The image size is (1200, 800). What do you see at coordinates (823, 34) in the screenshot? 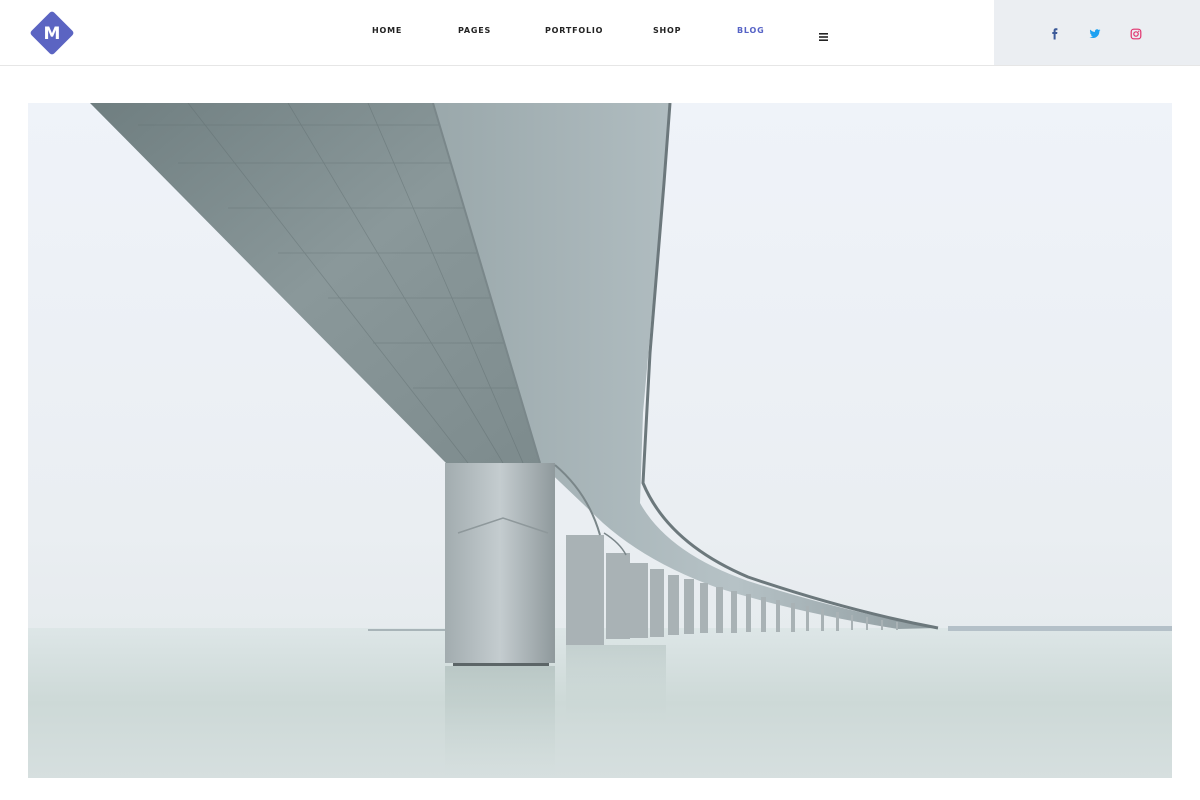
I see `hamburger-icon` at bounding box center [823, 34].